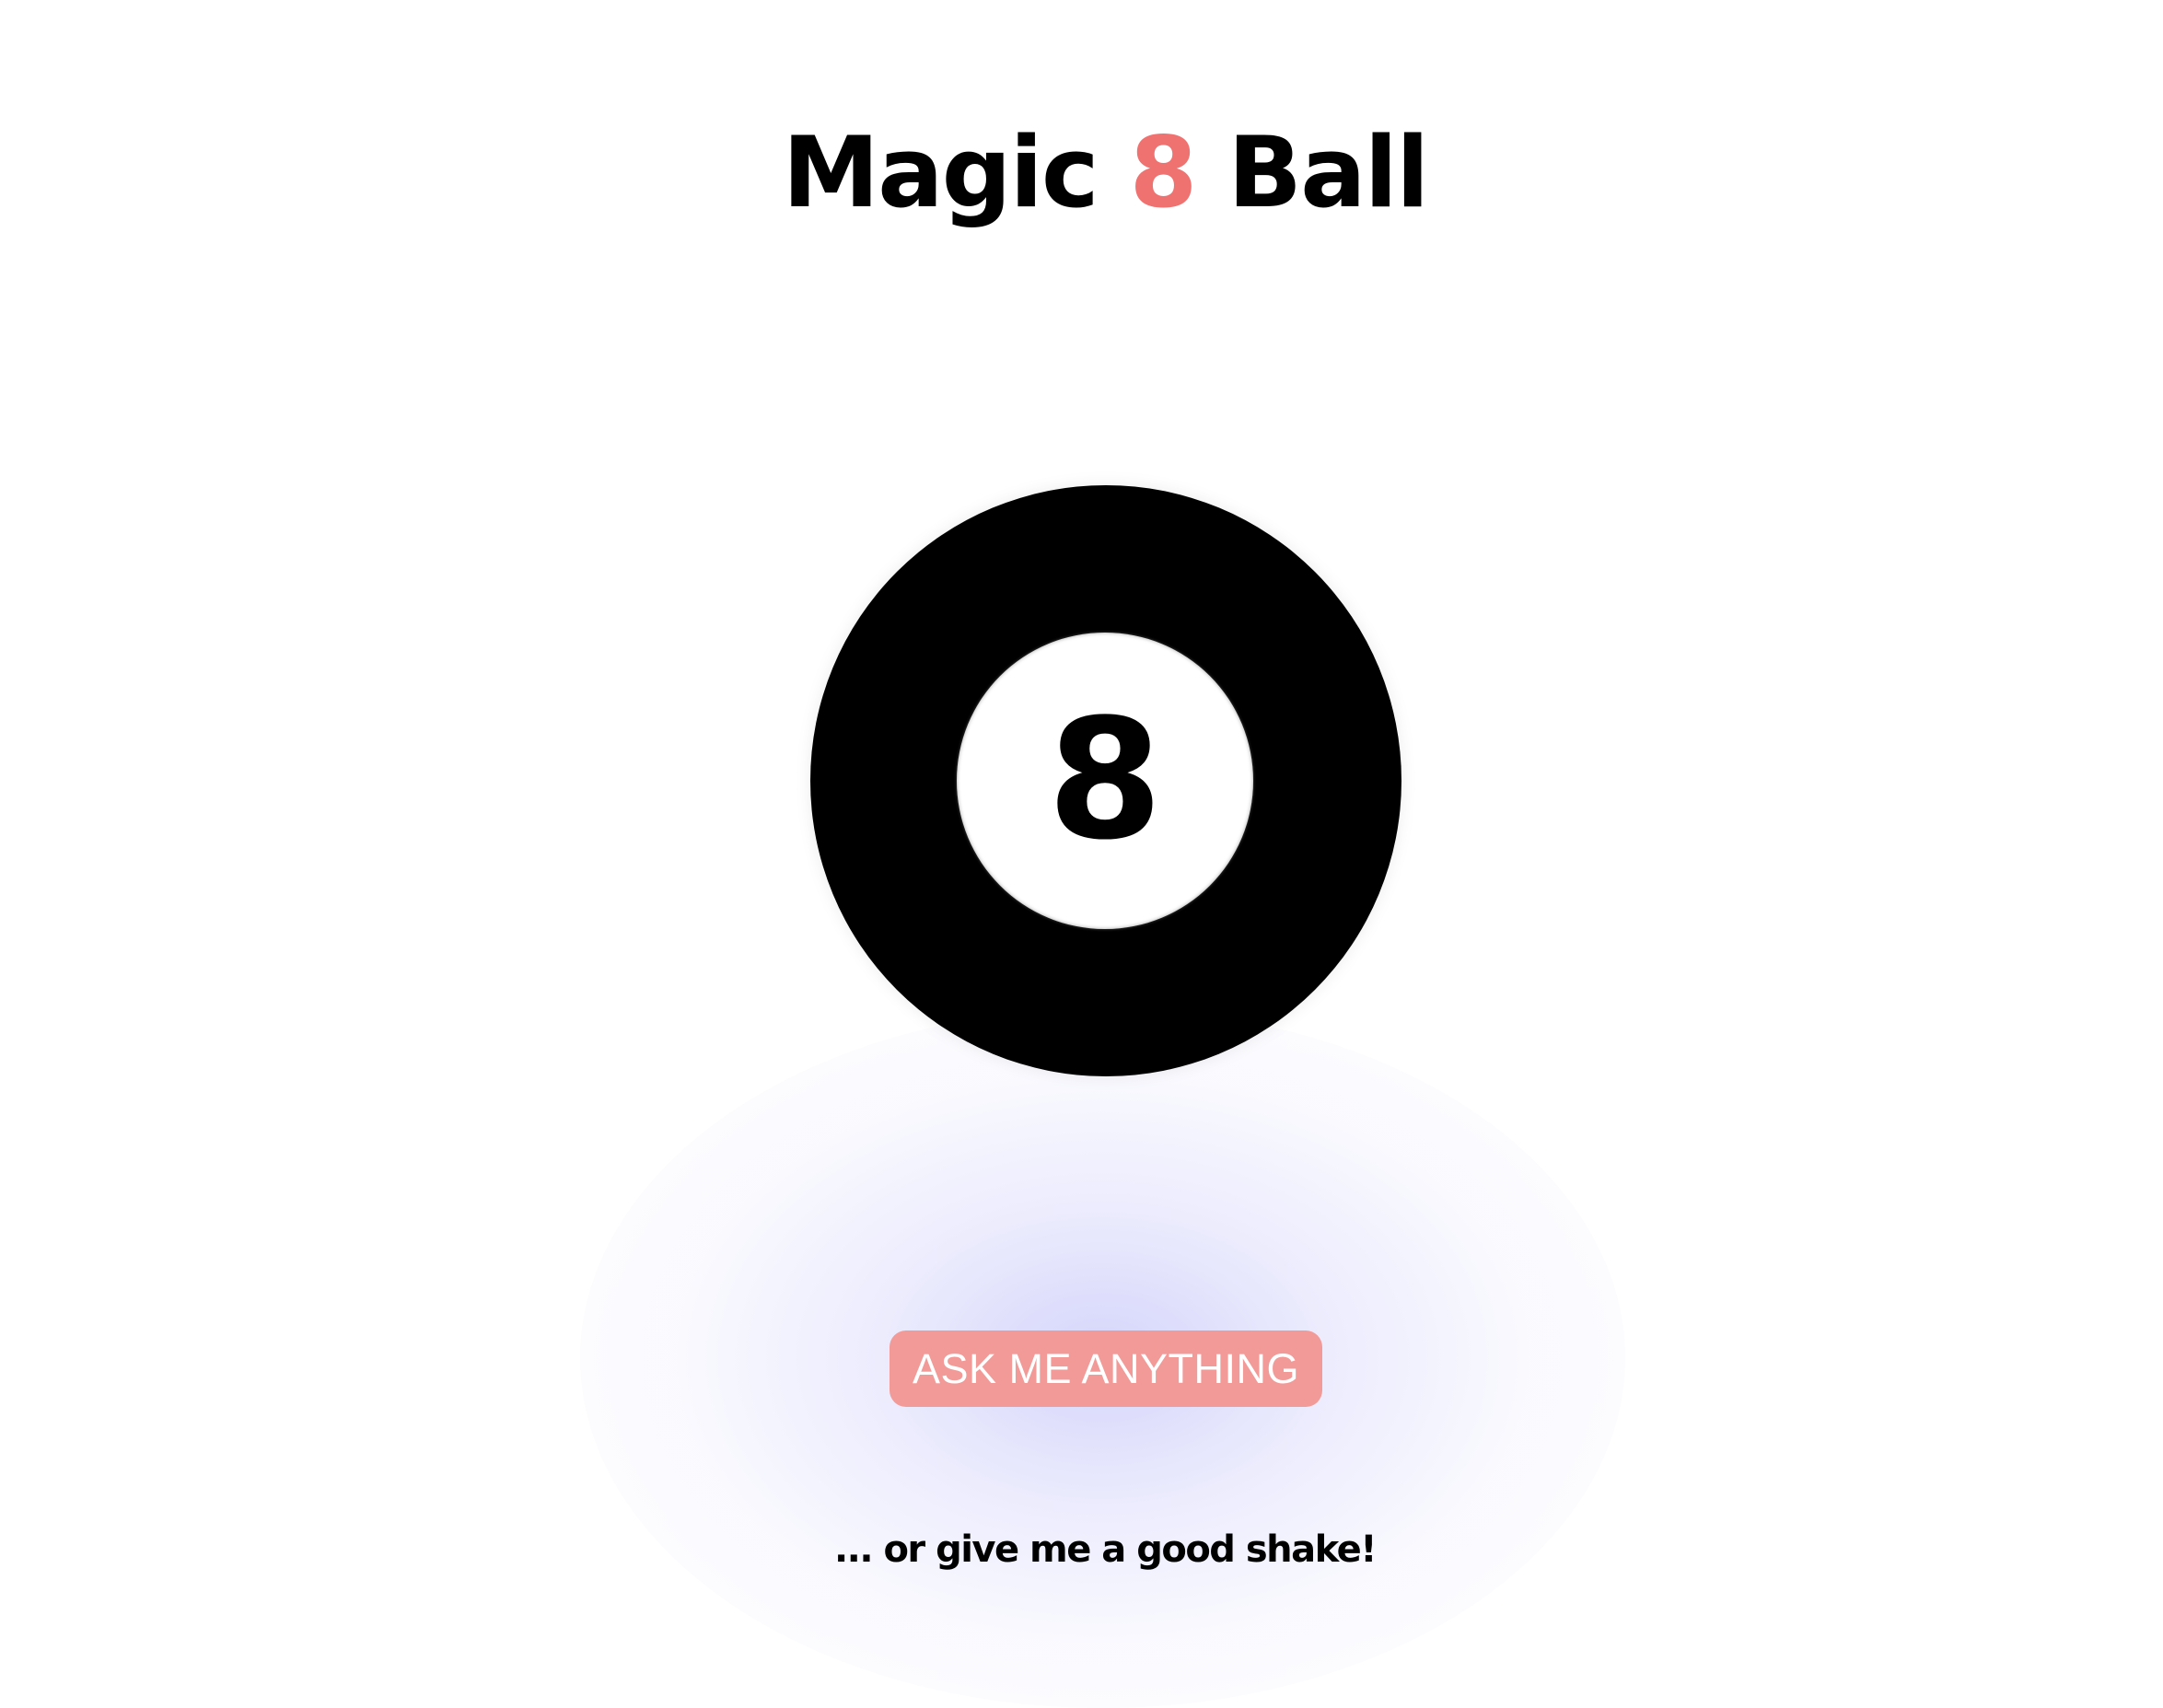 This screenshot has width=2163, height=1708. Describe the element at coordinates (1106, 1368) in the screenshot. I see `ask-me-anything-button: ASK ME ANYTHING` at that location.